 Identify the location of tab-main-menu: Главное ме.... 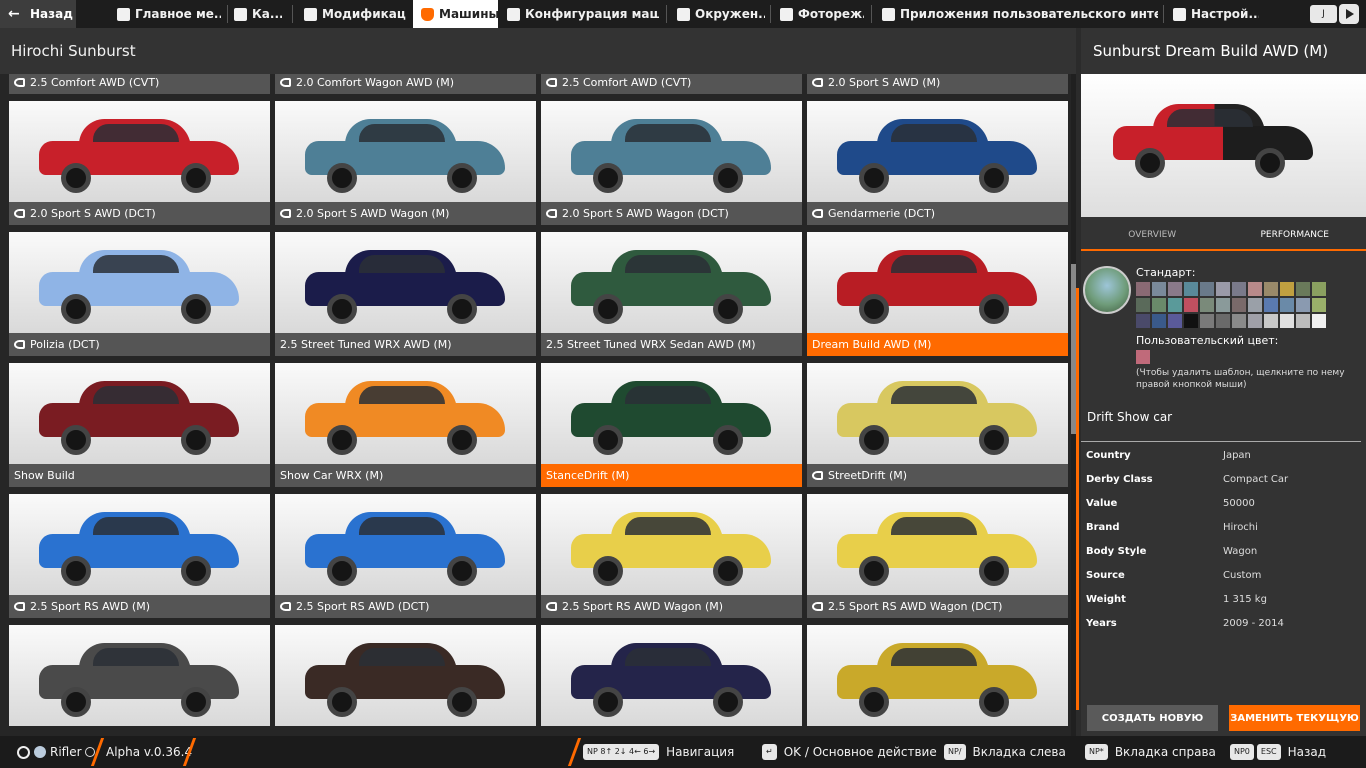
(169, 14).